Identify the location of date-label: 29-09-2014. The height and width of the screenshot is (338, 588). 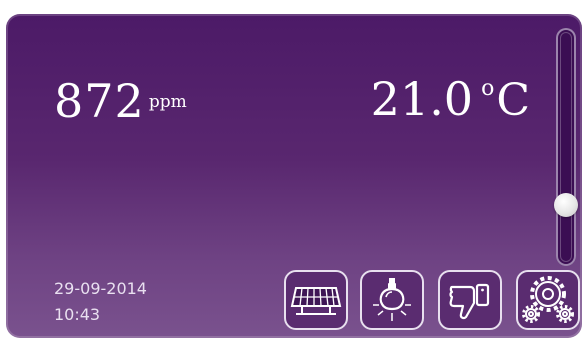
(100, 288).